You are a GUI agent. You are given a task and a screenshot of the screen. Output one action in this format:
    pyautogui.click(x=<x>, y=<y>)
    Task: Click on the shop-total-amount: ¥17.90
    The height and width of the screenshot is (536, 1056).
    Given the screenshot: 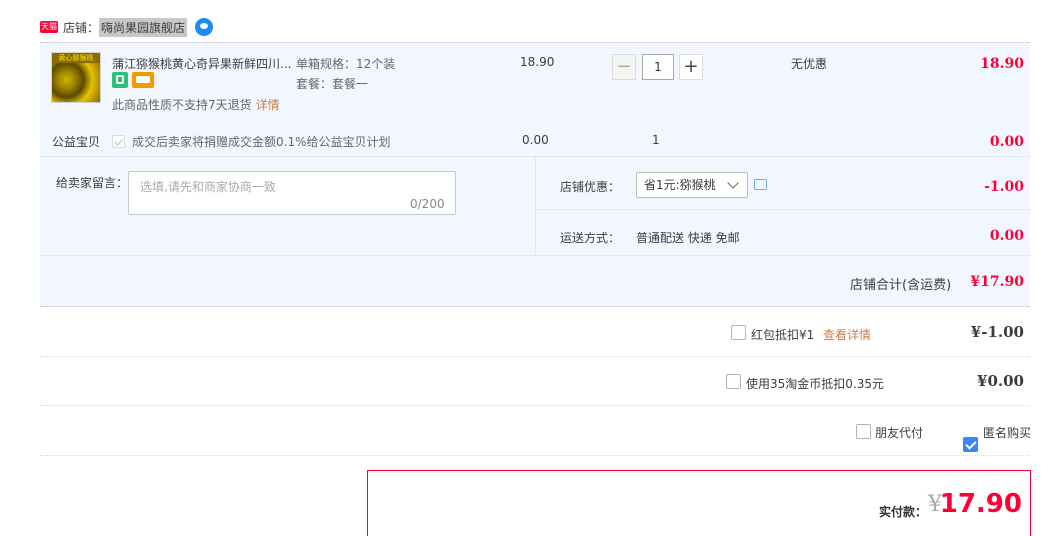 What is the action you would take?
    pyautogui.click(x=997, y=282)
    